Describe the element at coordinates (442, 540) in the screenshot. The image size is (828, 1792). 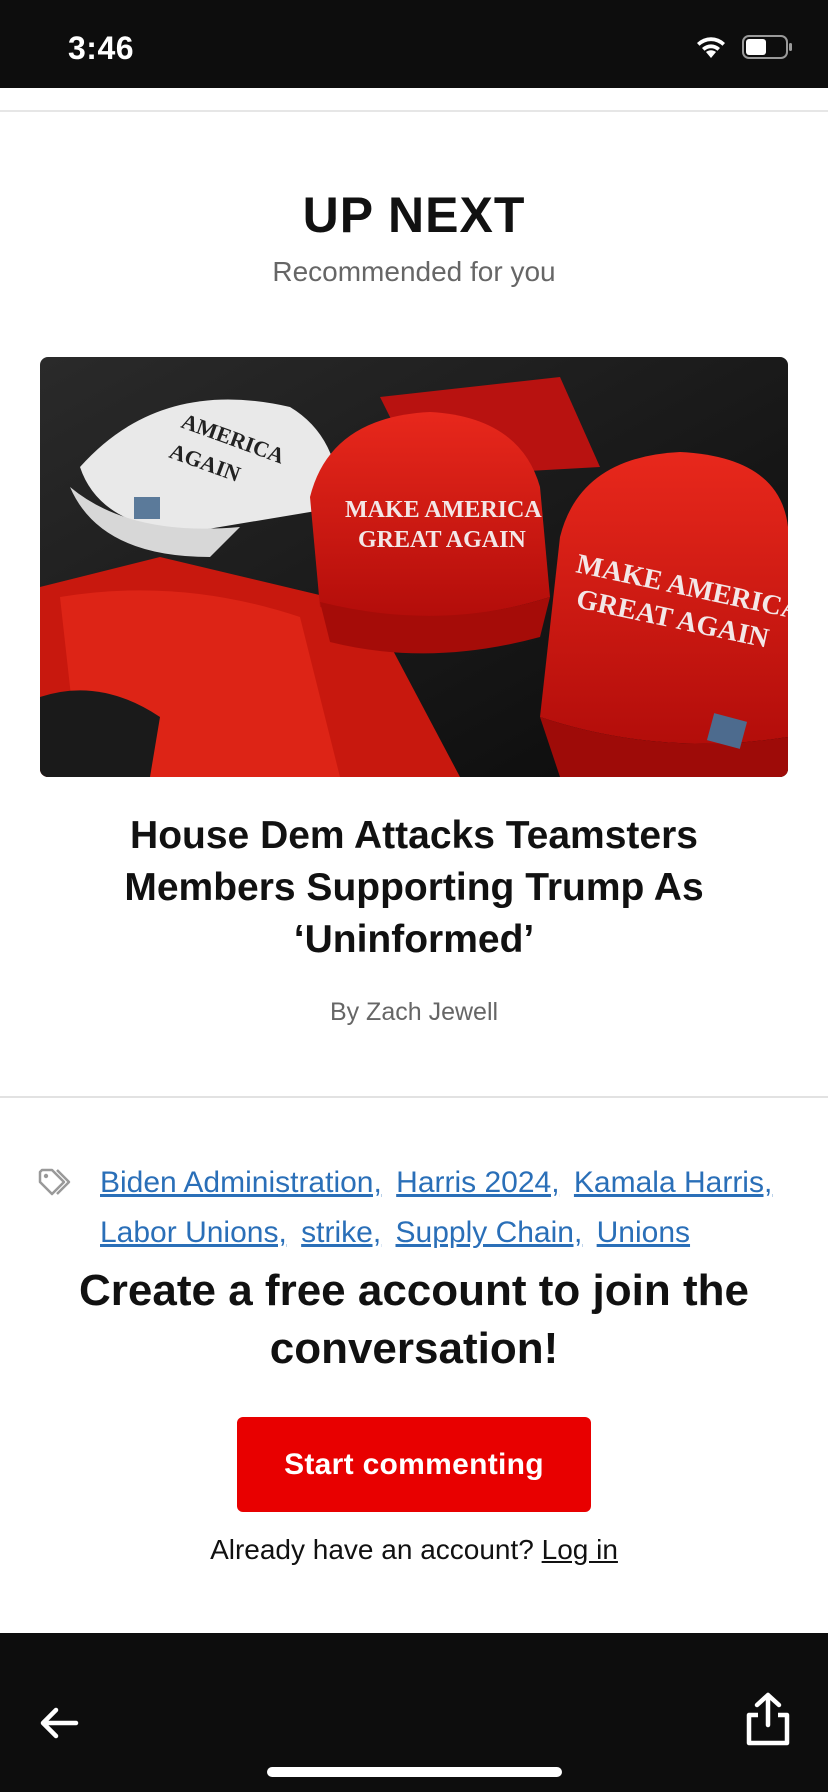
I see `hat-text: GREAT AGAIN` at that location.